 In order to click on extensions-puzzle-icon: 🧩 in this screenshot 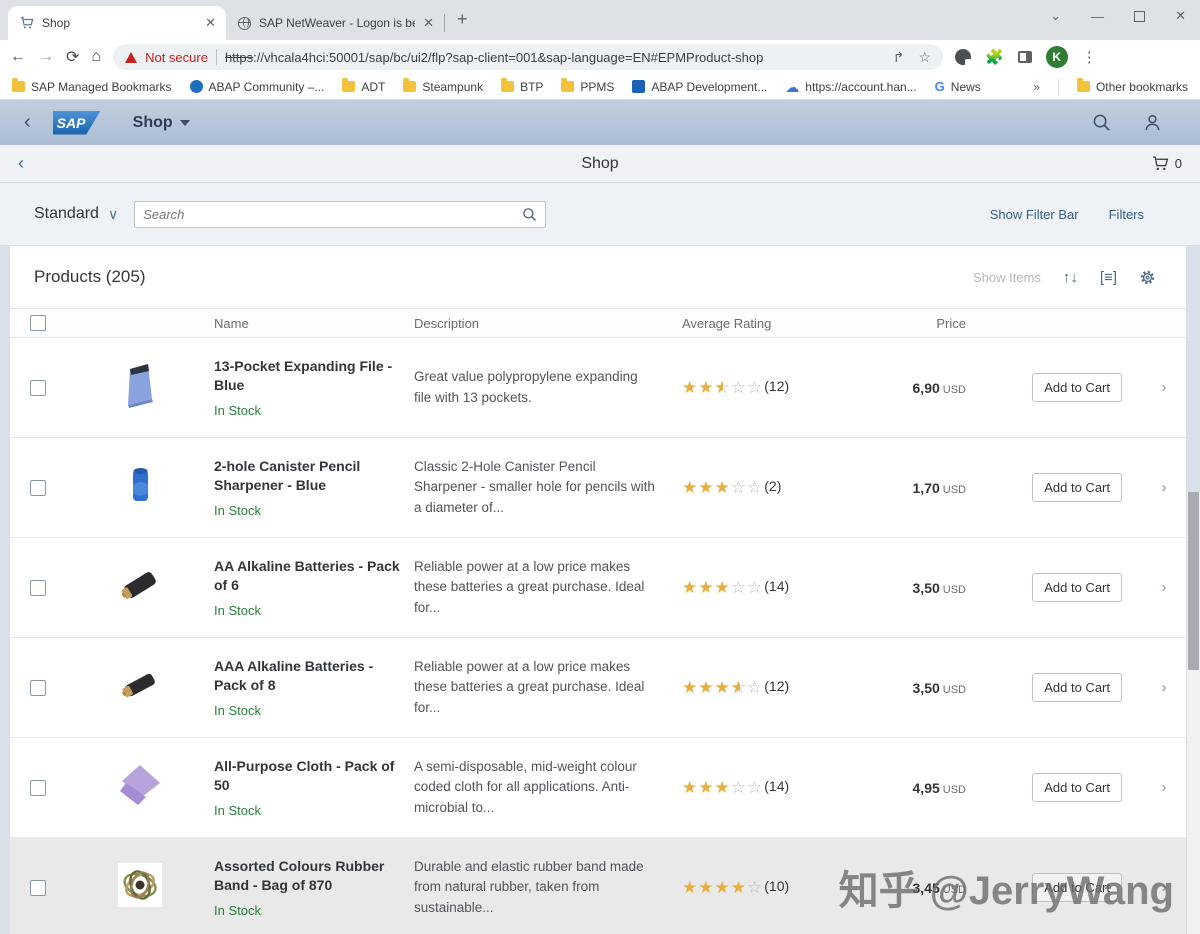, I will do `click(994, 57)`.